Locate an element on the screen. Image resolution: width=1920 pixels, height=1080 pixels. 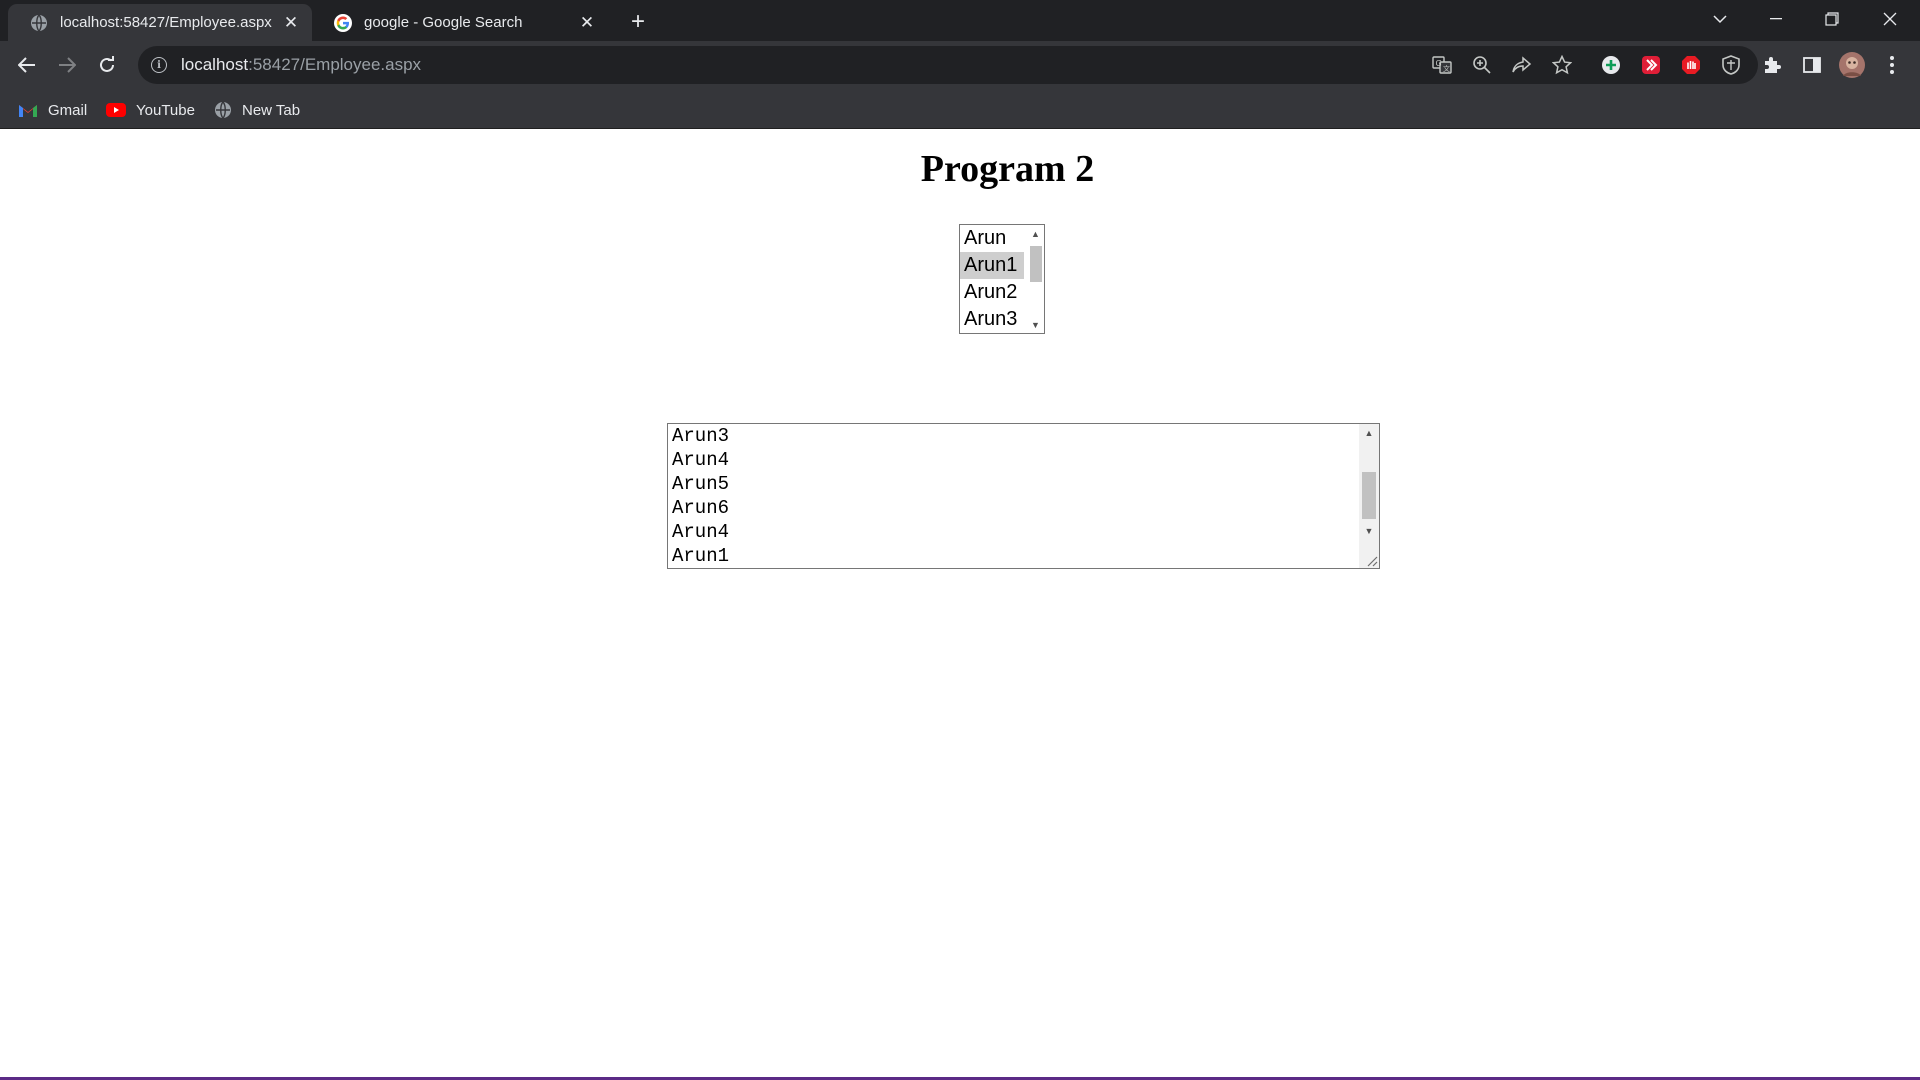
tab-employee: localhost:58427/Employee.aspx ✕ is located at coordinates (160, 22).